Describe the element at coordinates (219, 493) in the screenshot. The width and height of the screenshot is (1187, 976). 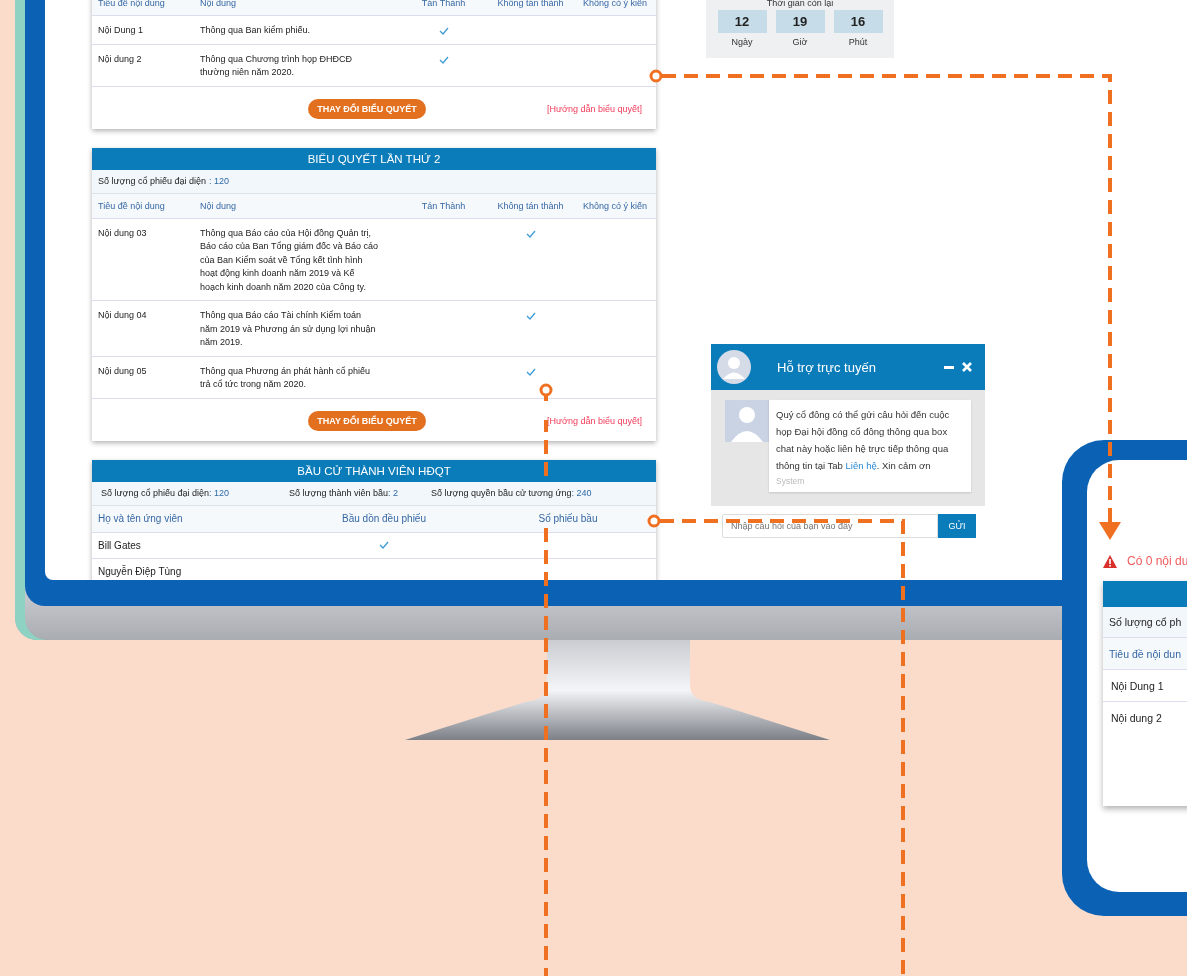
I see `stat-value: : 120` at that location.